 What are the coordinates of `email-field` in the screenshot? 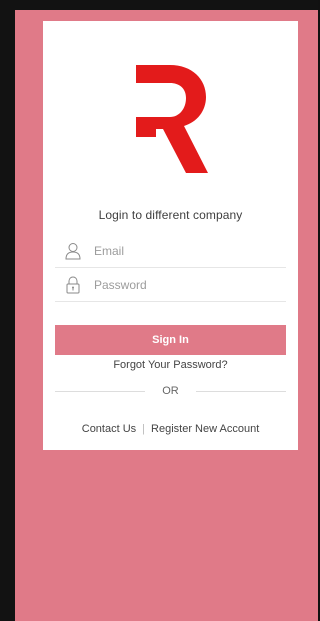 It's located at (170, 251).